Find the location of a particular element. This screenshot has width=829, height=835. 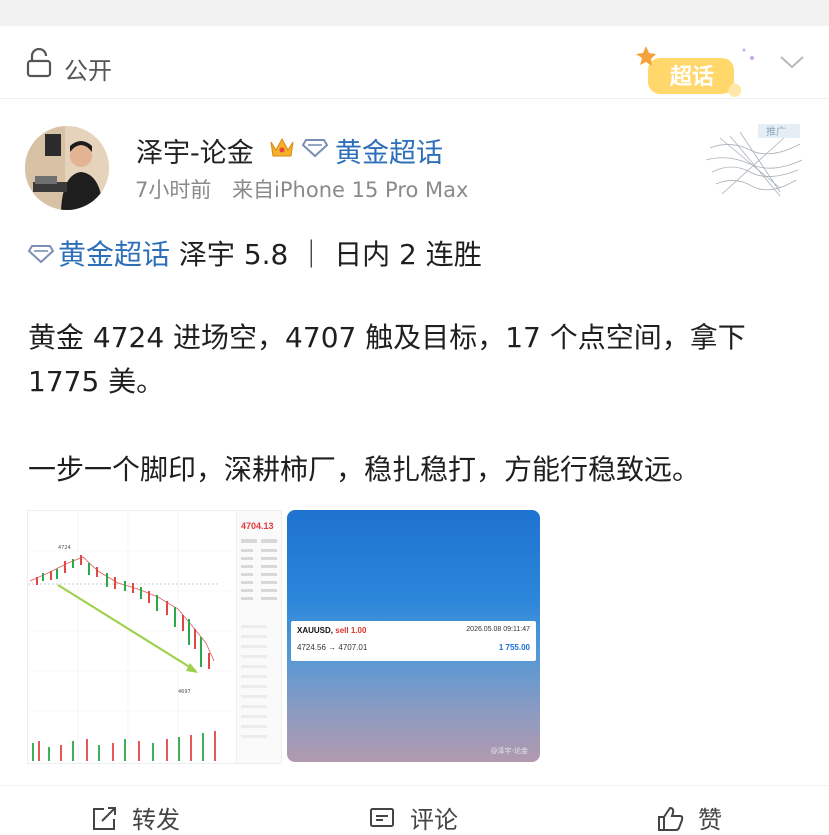

visibility-label: 公开 is located at coordinates (88, 68).